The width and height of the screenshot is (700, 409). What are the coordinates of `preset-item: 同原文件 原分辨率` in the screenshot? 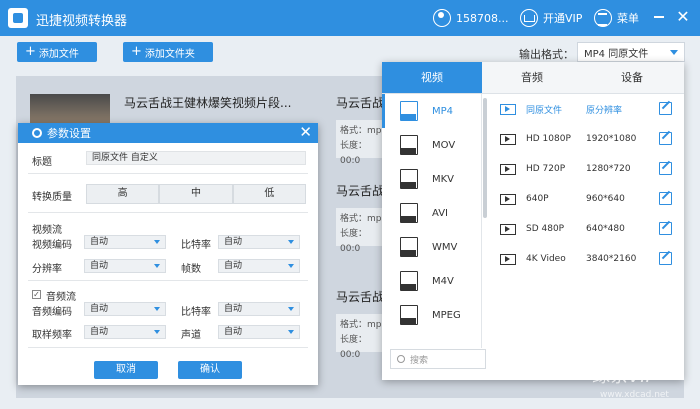 It's located at (587, 109).